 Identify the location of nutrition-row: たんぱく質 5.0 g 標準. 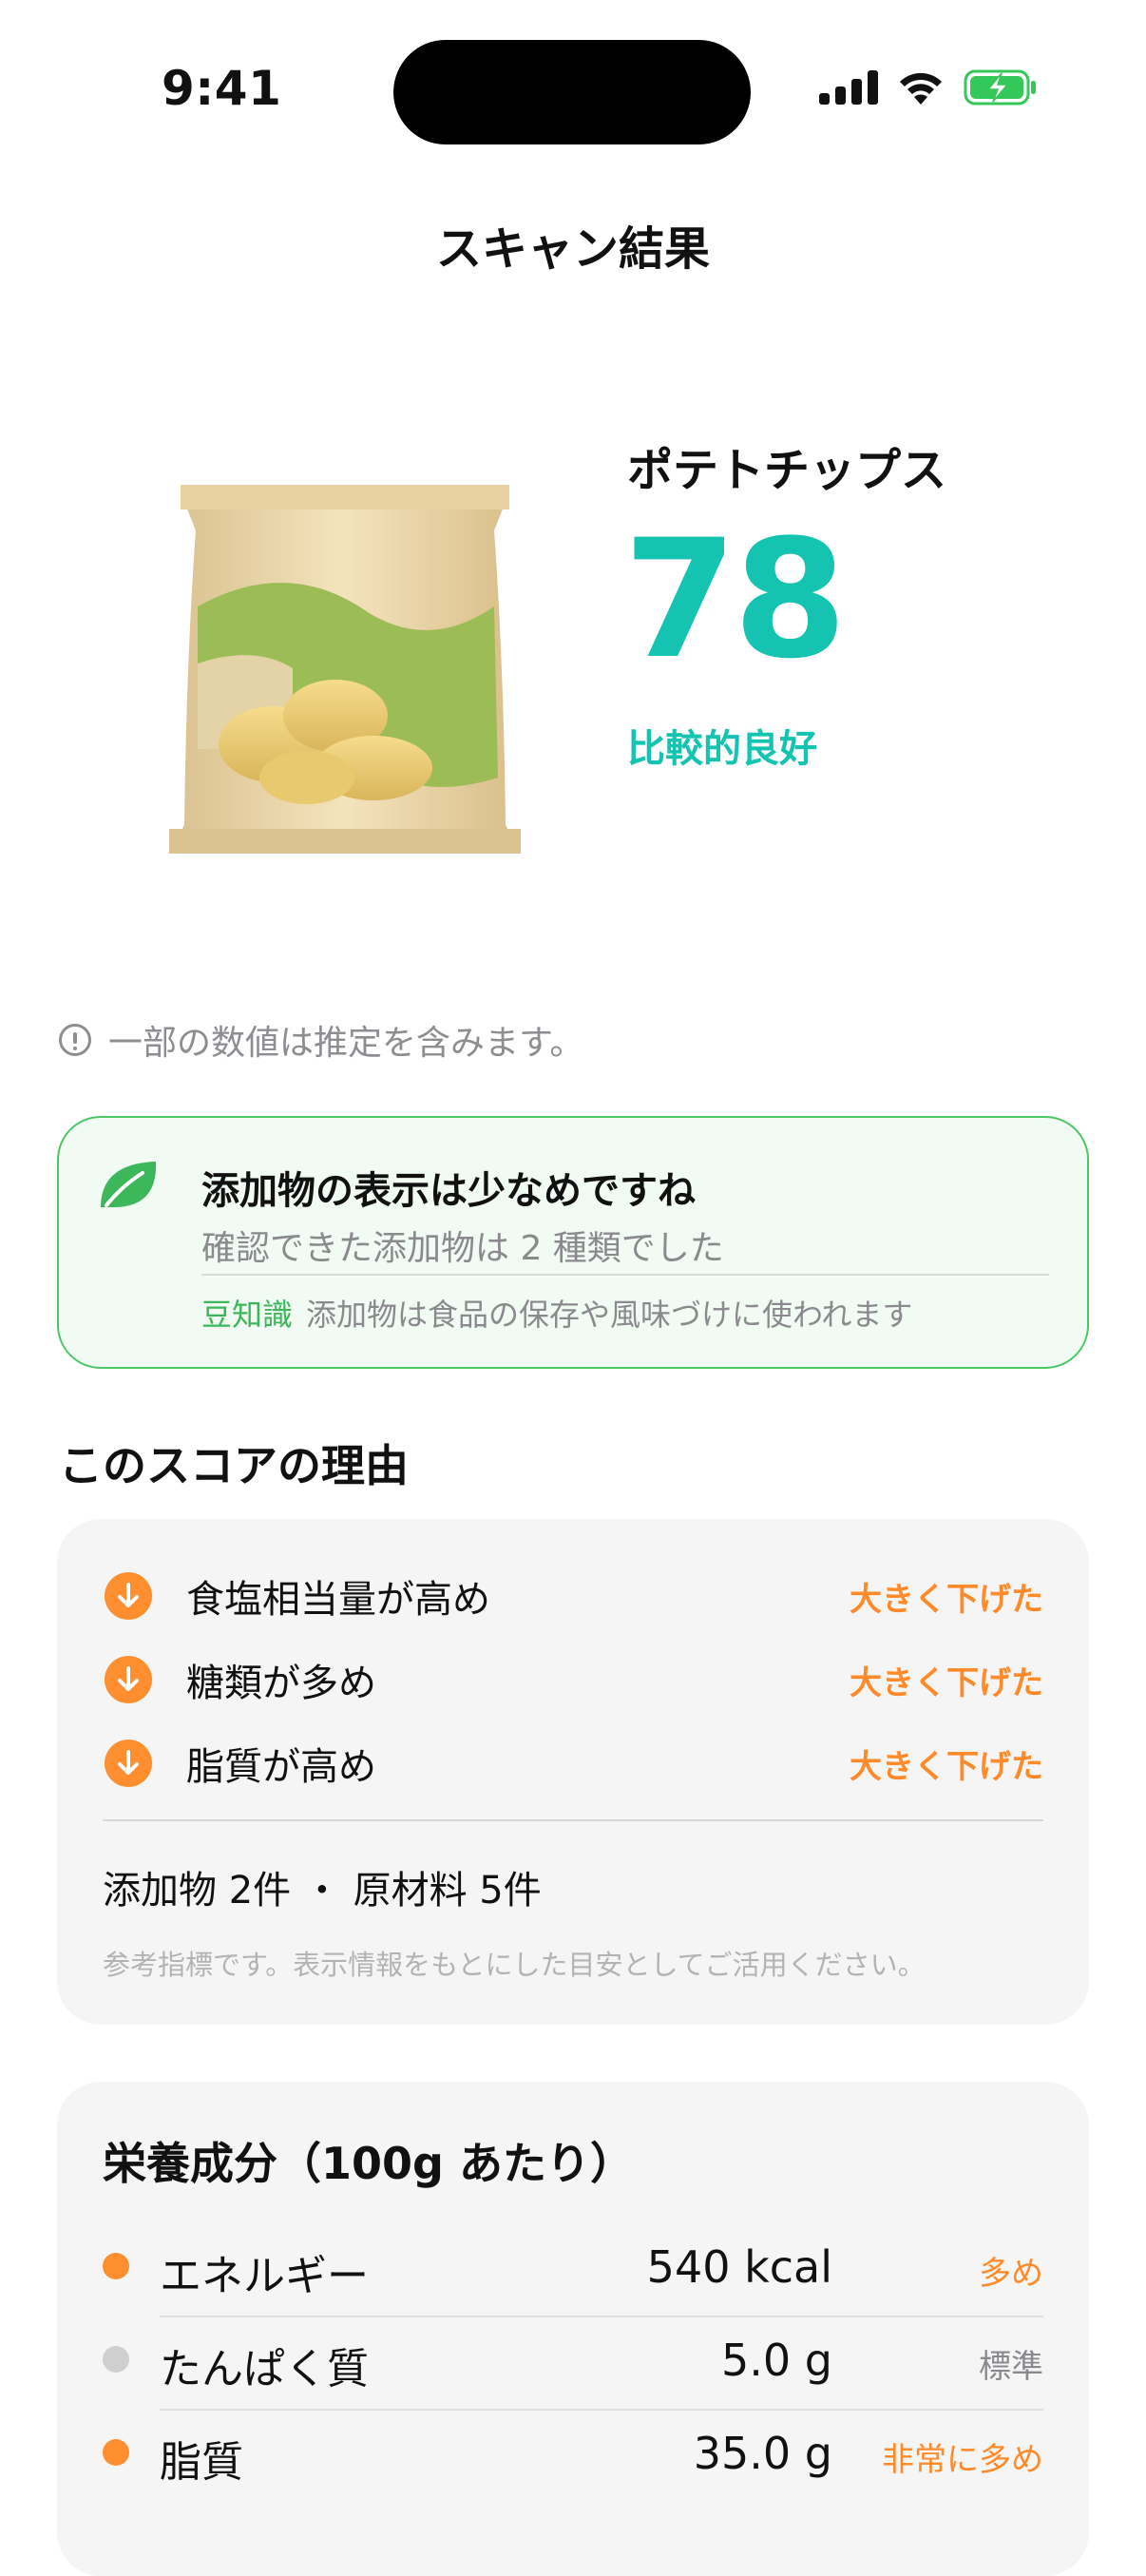
(573, 2364).